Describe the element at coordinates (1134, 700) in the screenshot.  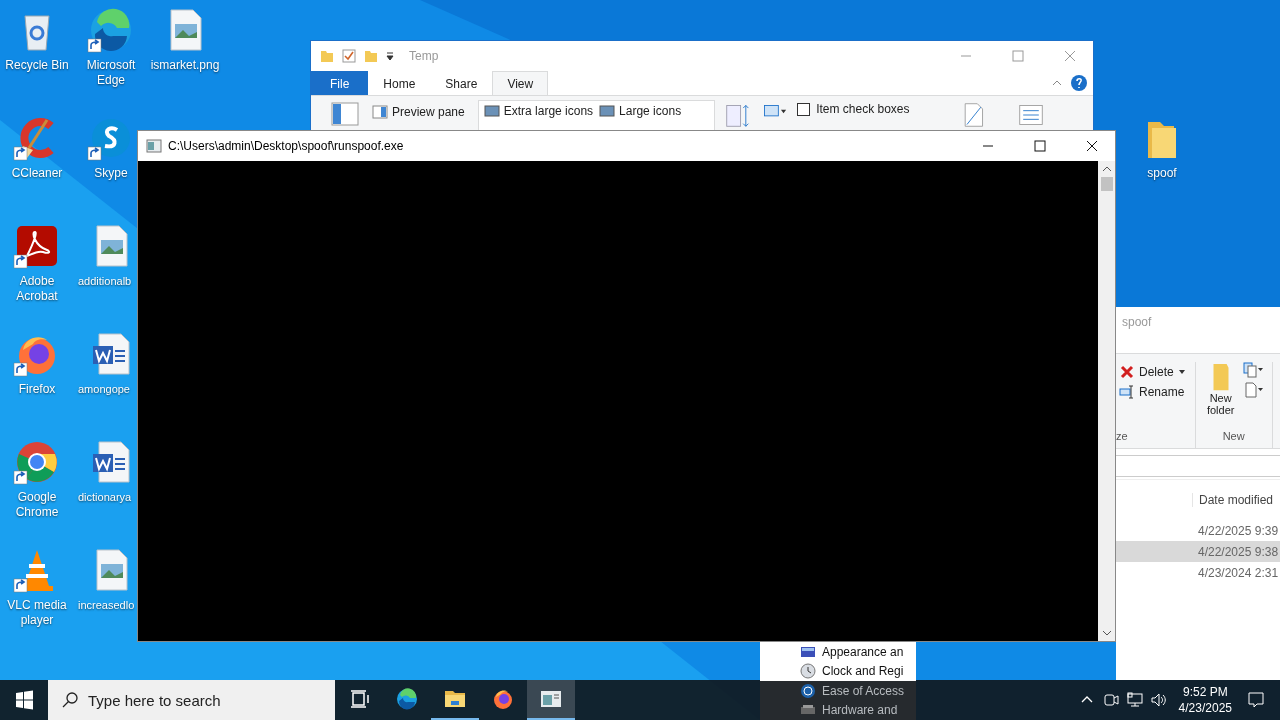
I see `network-icon` at that location.